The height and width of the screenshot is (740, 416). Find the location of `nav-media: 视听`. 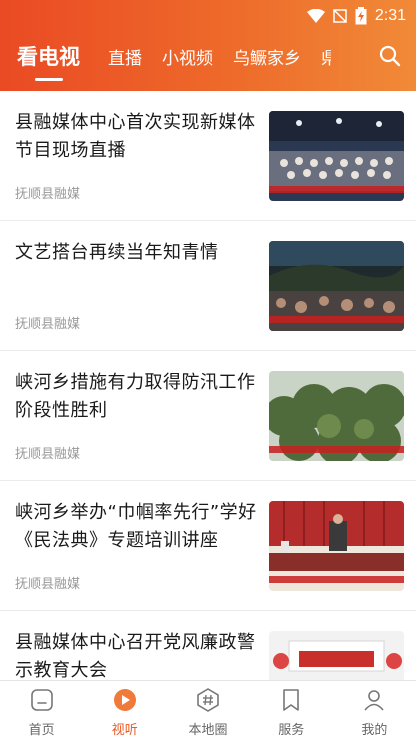

nav-media: 视听 is located at coordinates (124, 710).